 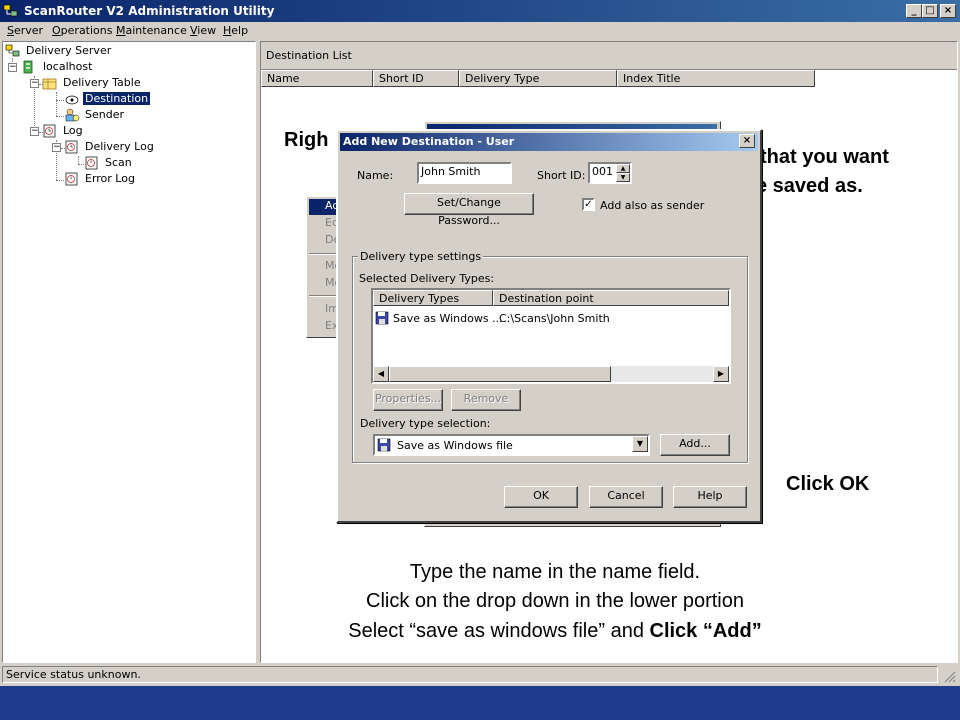 What do you see at coordinates (317, 78) in the screenshot?
I see `column-header-name: Name` at bounding box center [317, 78].